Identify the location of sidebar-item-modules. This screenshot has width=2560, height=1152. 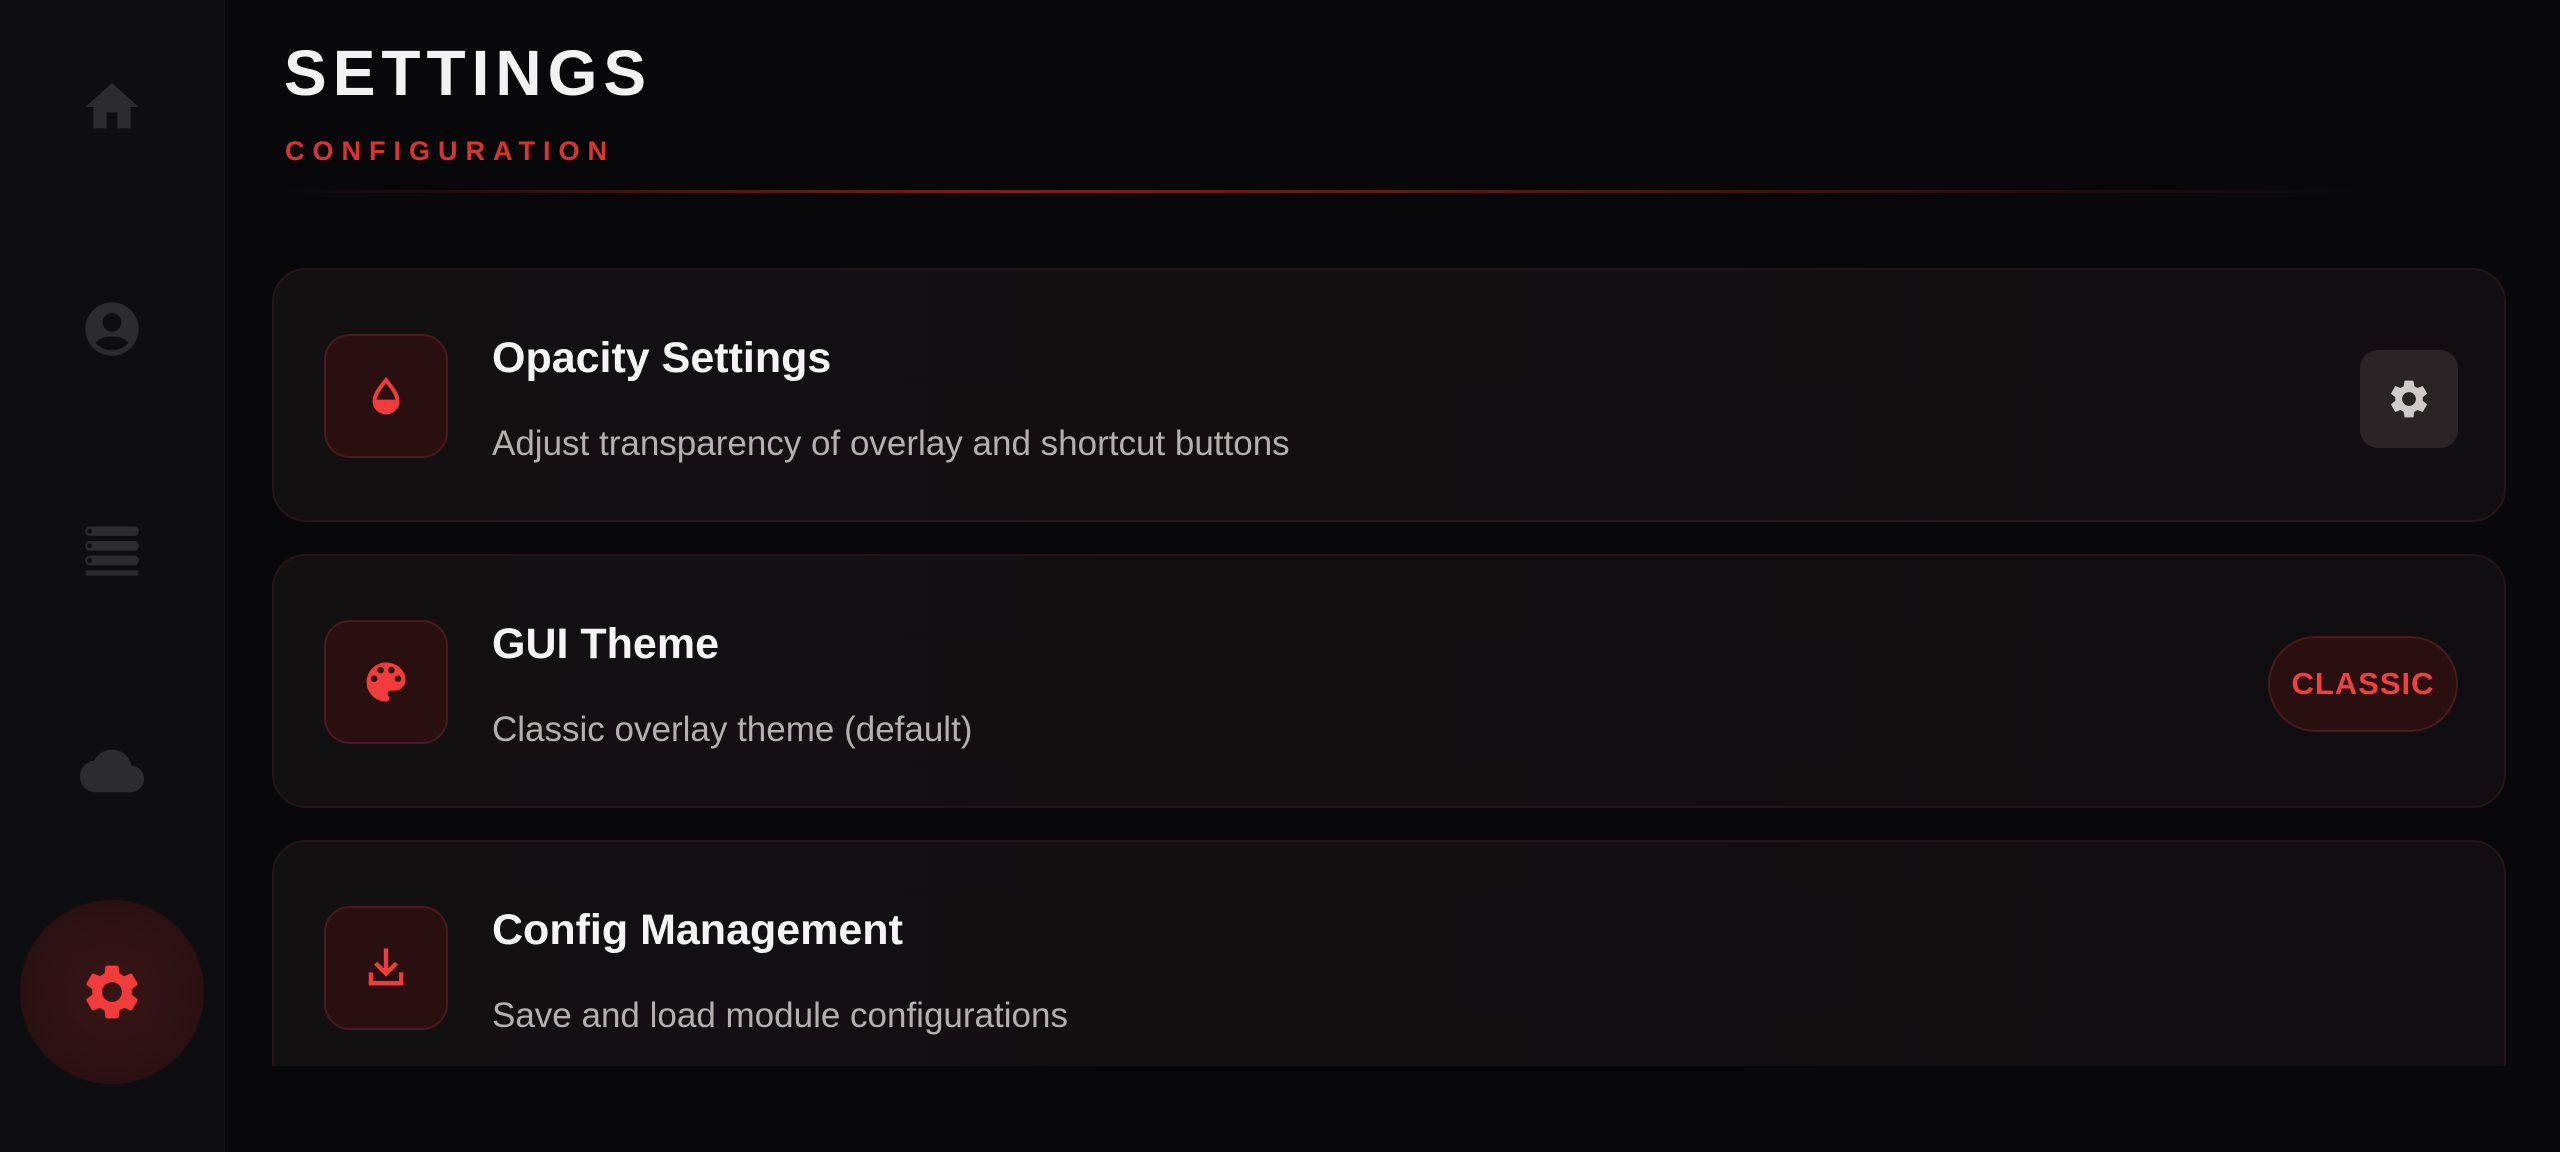
(112, 549).